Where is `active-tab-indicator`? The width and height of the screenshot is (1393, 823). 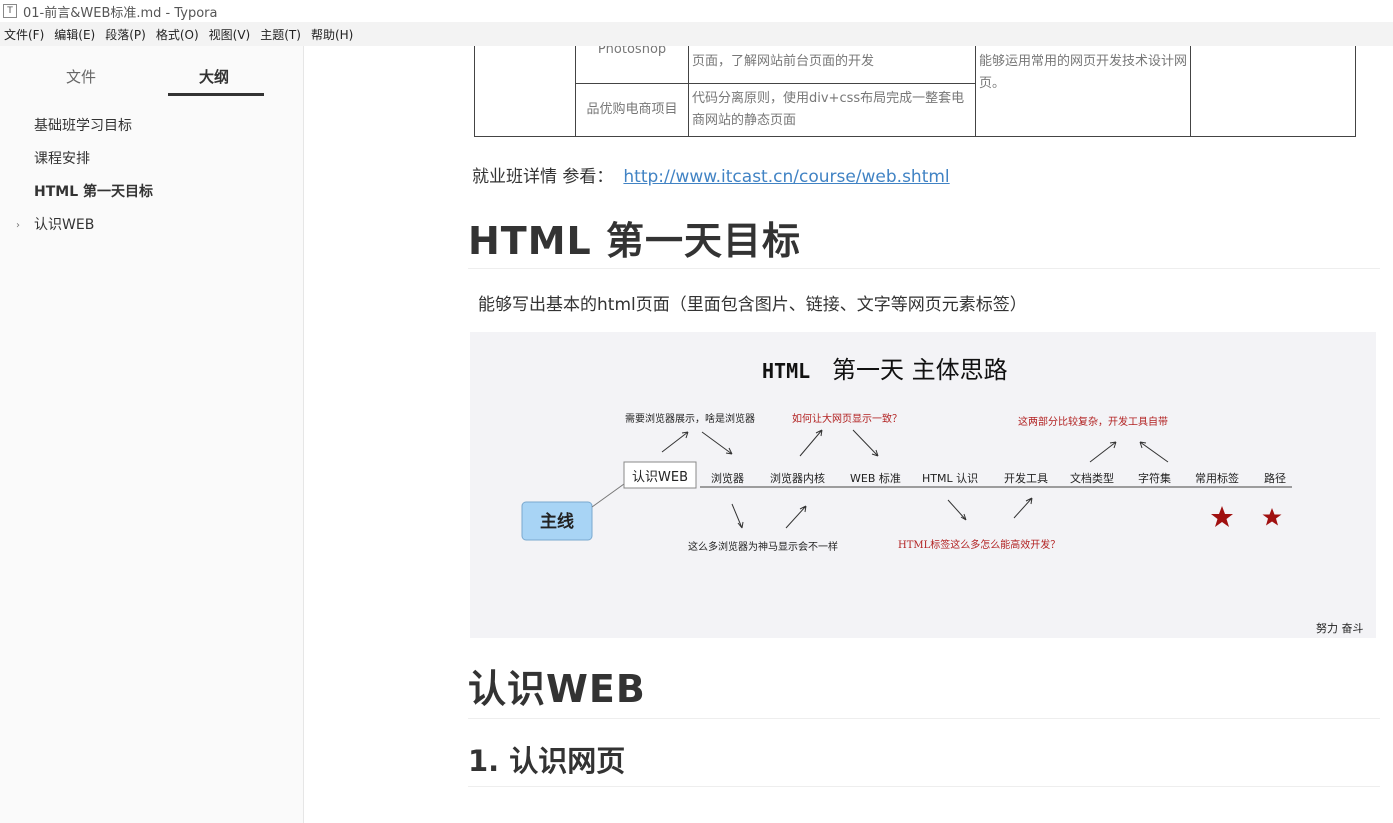 active-tab-indicator is located at coordinates (216, 94).